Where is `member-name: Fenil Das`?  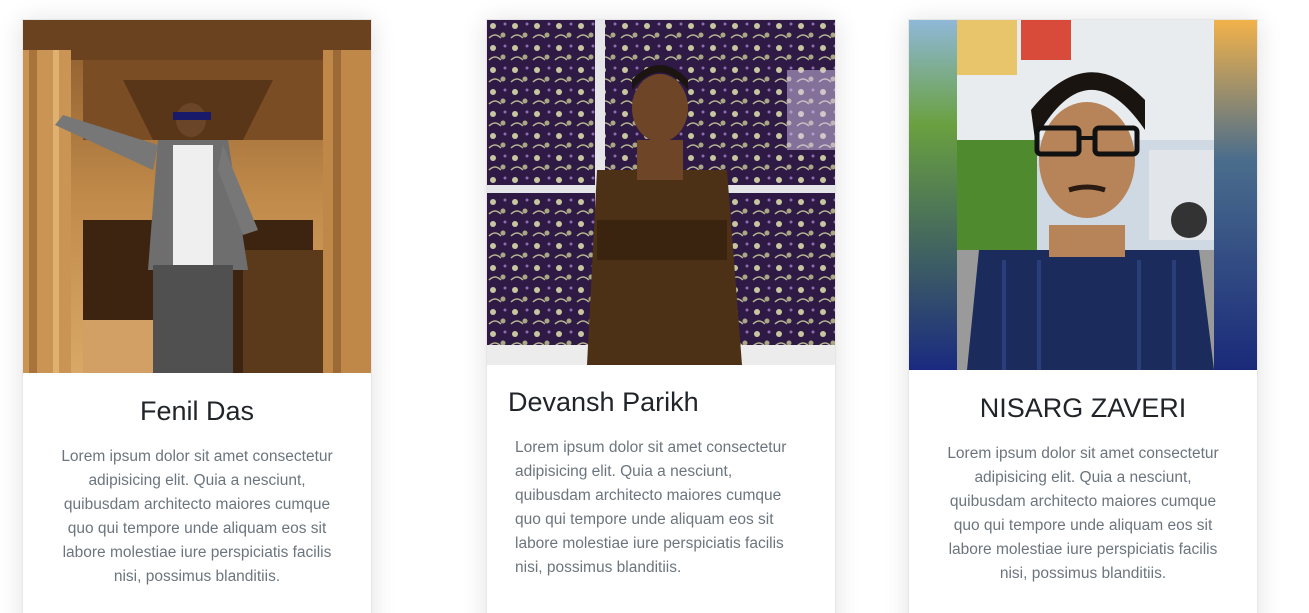 member-name: Fenil Das is located at coordinates (197, 411).